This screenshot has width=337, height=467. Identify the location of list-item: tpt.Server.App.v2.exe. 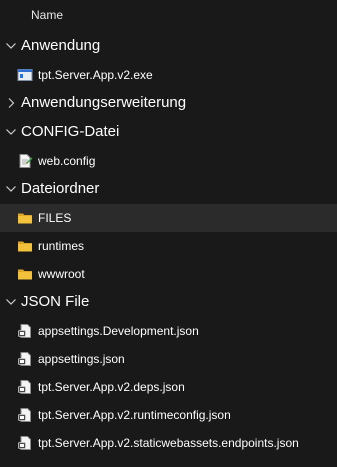
(168, 75).